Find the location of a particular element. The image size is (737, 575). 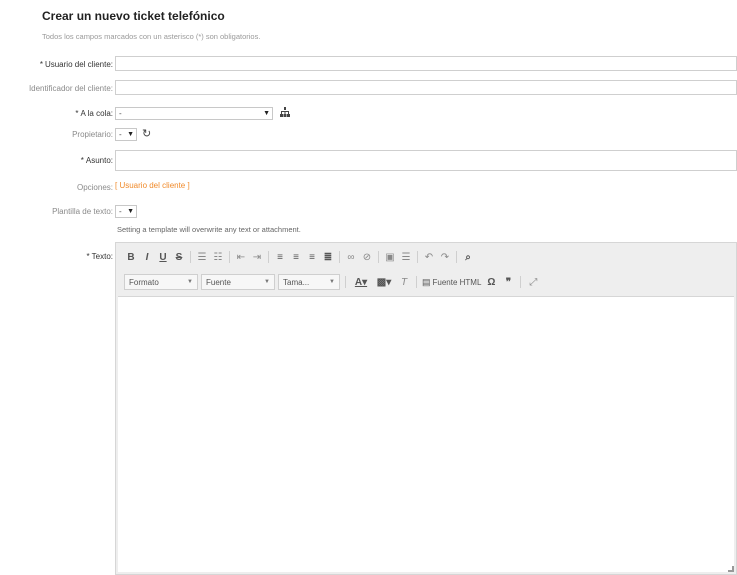

text-label: * Texto: is located at coordinates (99, 256).